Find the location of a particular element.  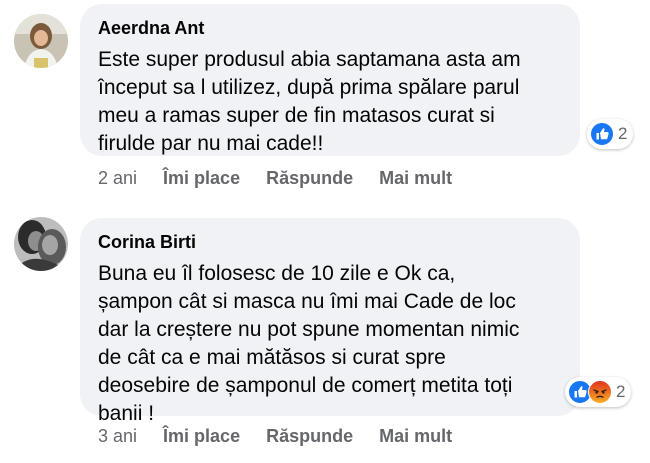

angry-icon is located at coordinates (600, 392).